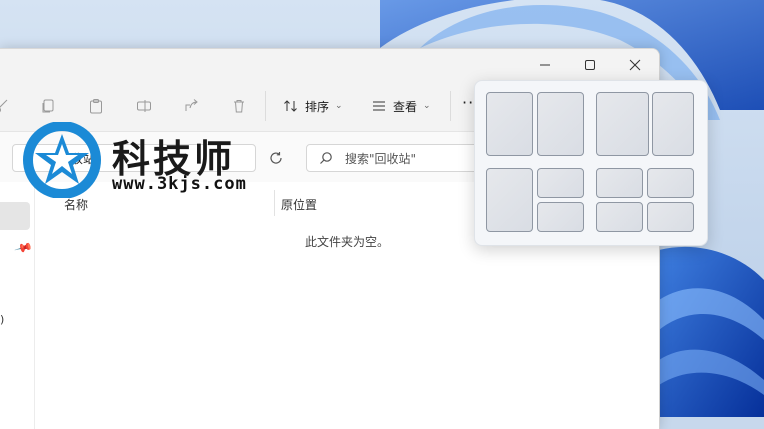 Image resolution: width=764 pixels, height=429 pixels. What do you see at coordinates (192, 106) in the screenshot?
I see `share-icon` at bounding box center [192, 106].